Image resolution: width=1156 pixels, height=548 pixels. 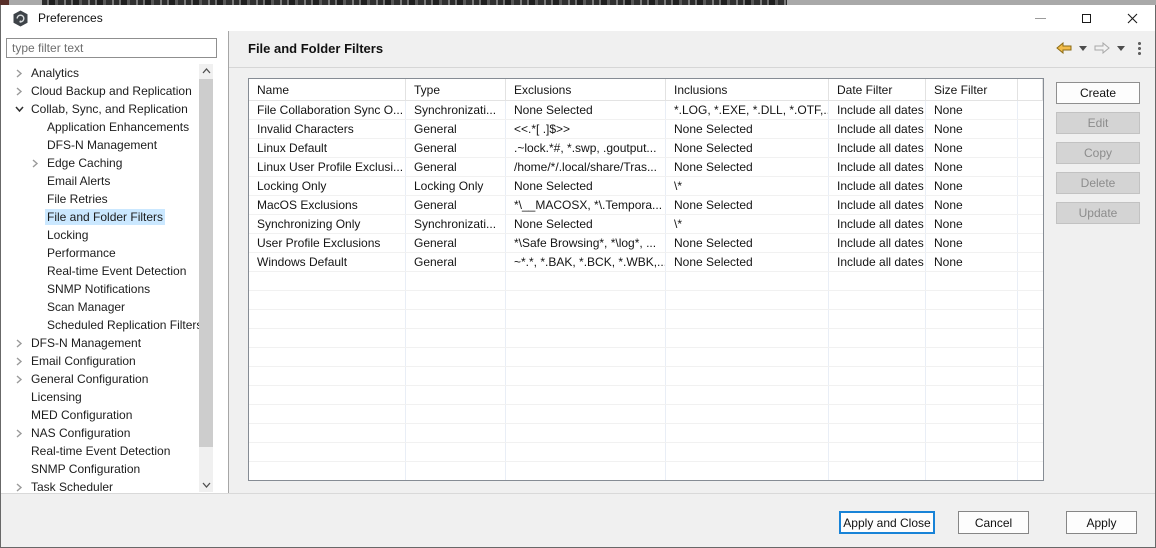 I want to click on sidebar-item-label: Application Enhancements, so click(x=118, y=127).